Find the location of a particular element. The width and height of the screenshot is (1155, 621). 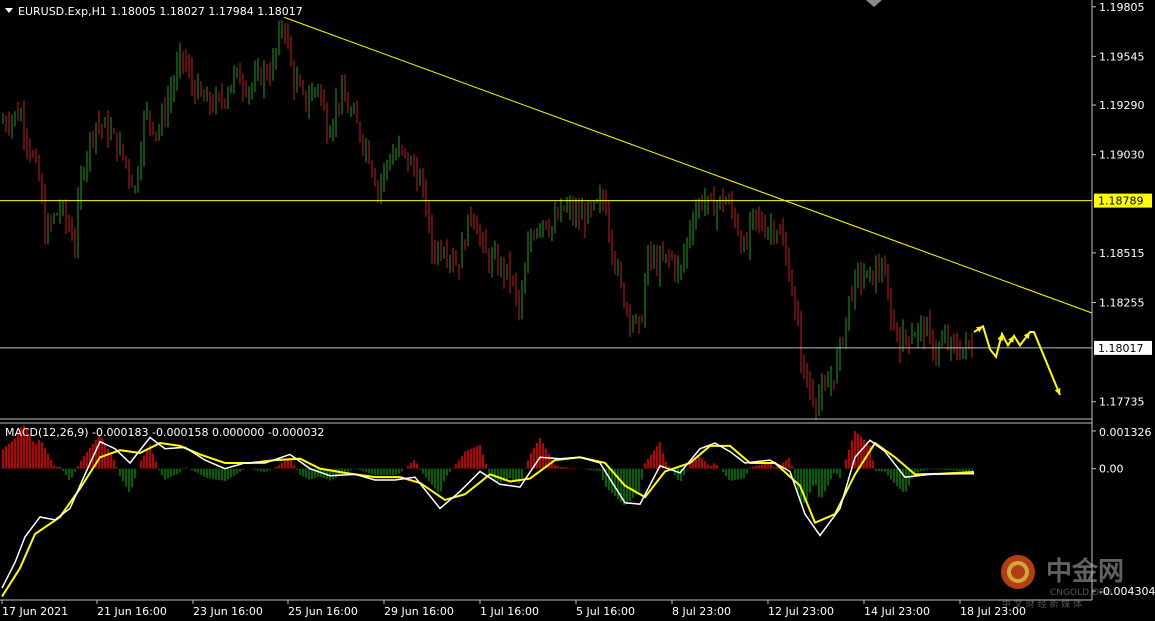

macd-tick-label: 0.00 is located at coordinates (1111, 469).